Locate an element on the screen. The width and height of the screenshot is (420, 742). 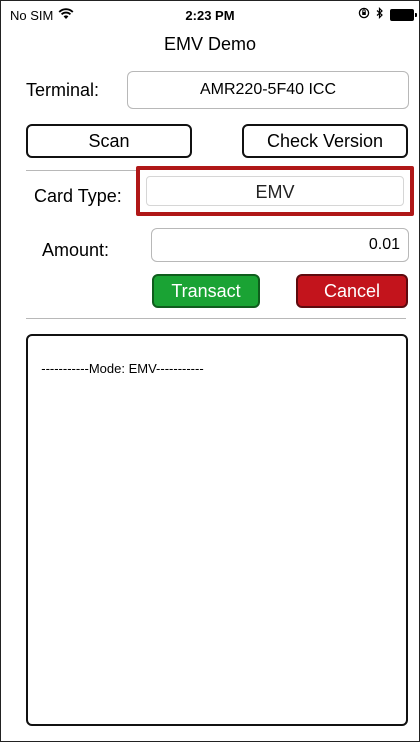
cancel-button: Cancel is located at coordinates (352, 291).